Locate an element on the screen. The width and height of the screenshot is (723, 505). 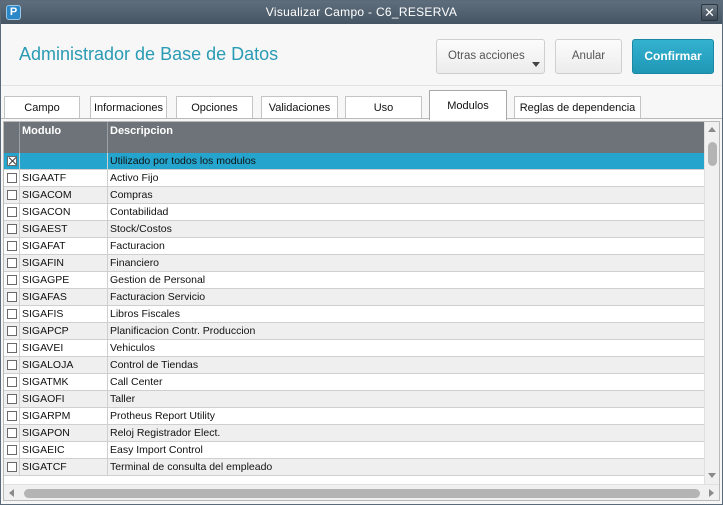
tab-reglas-de-dependencia: Reglas de dependencia is located at coordinates (577, 107).